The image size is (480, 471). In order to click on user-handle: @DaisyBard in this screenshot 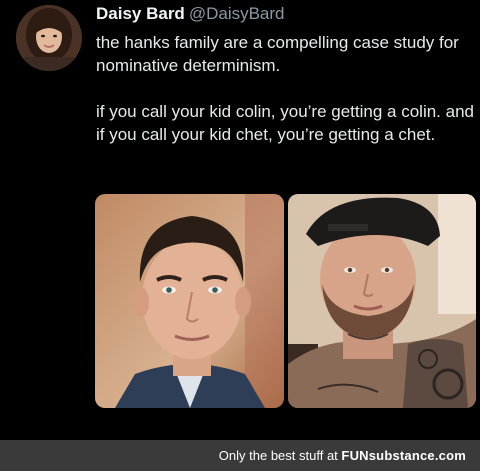, I will do `click(237, 13)`.